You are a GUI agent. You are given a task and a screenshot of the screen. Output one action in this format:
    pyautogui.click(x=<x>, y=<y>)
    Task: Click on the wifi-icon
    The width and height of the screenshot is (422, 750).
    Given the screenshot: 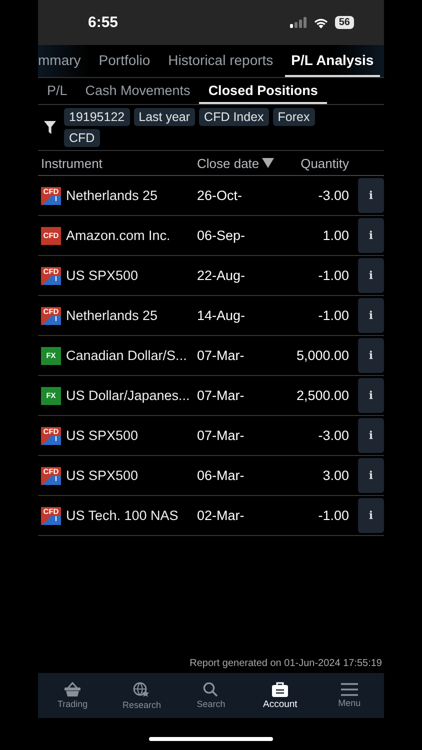 What is the action you would take?
    pyautogui.click(x=320, y=22)
    